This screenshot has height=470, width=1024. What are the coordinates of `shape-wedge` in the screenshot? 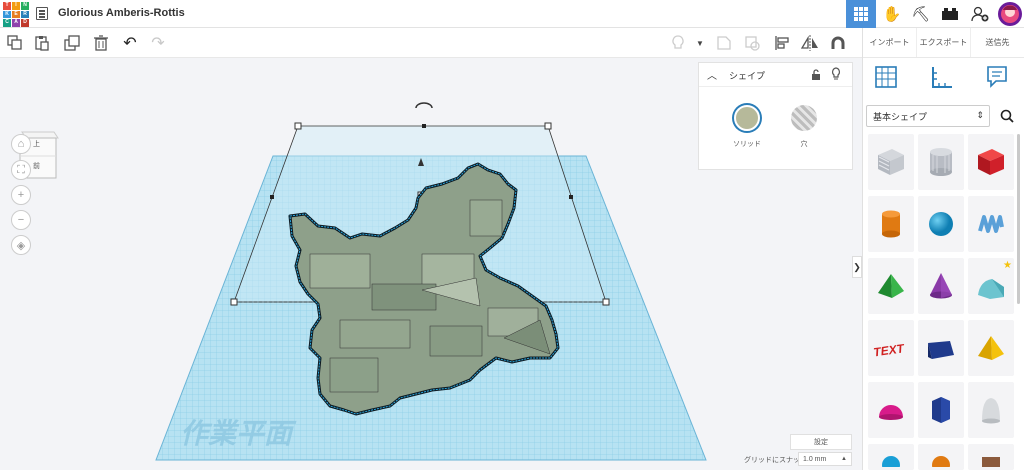 It's located at (941, 348).